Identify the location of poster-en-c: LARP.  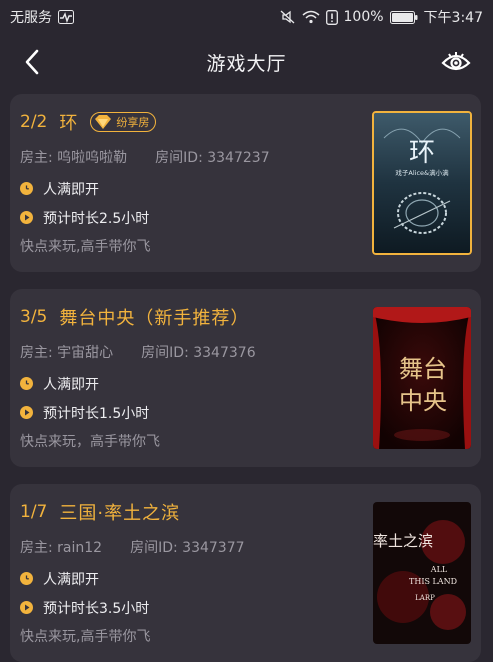
(425, 598).